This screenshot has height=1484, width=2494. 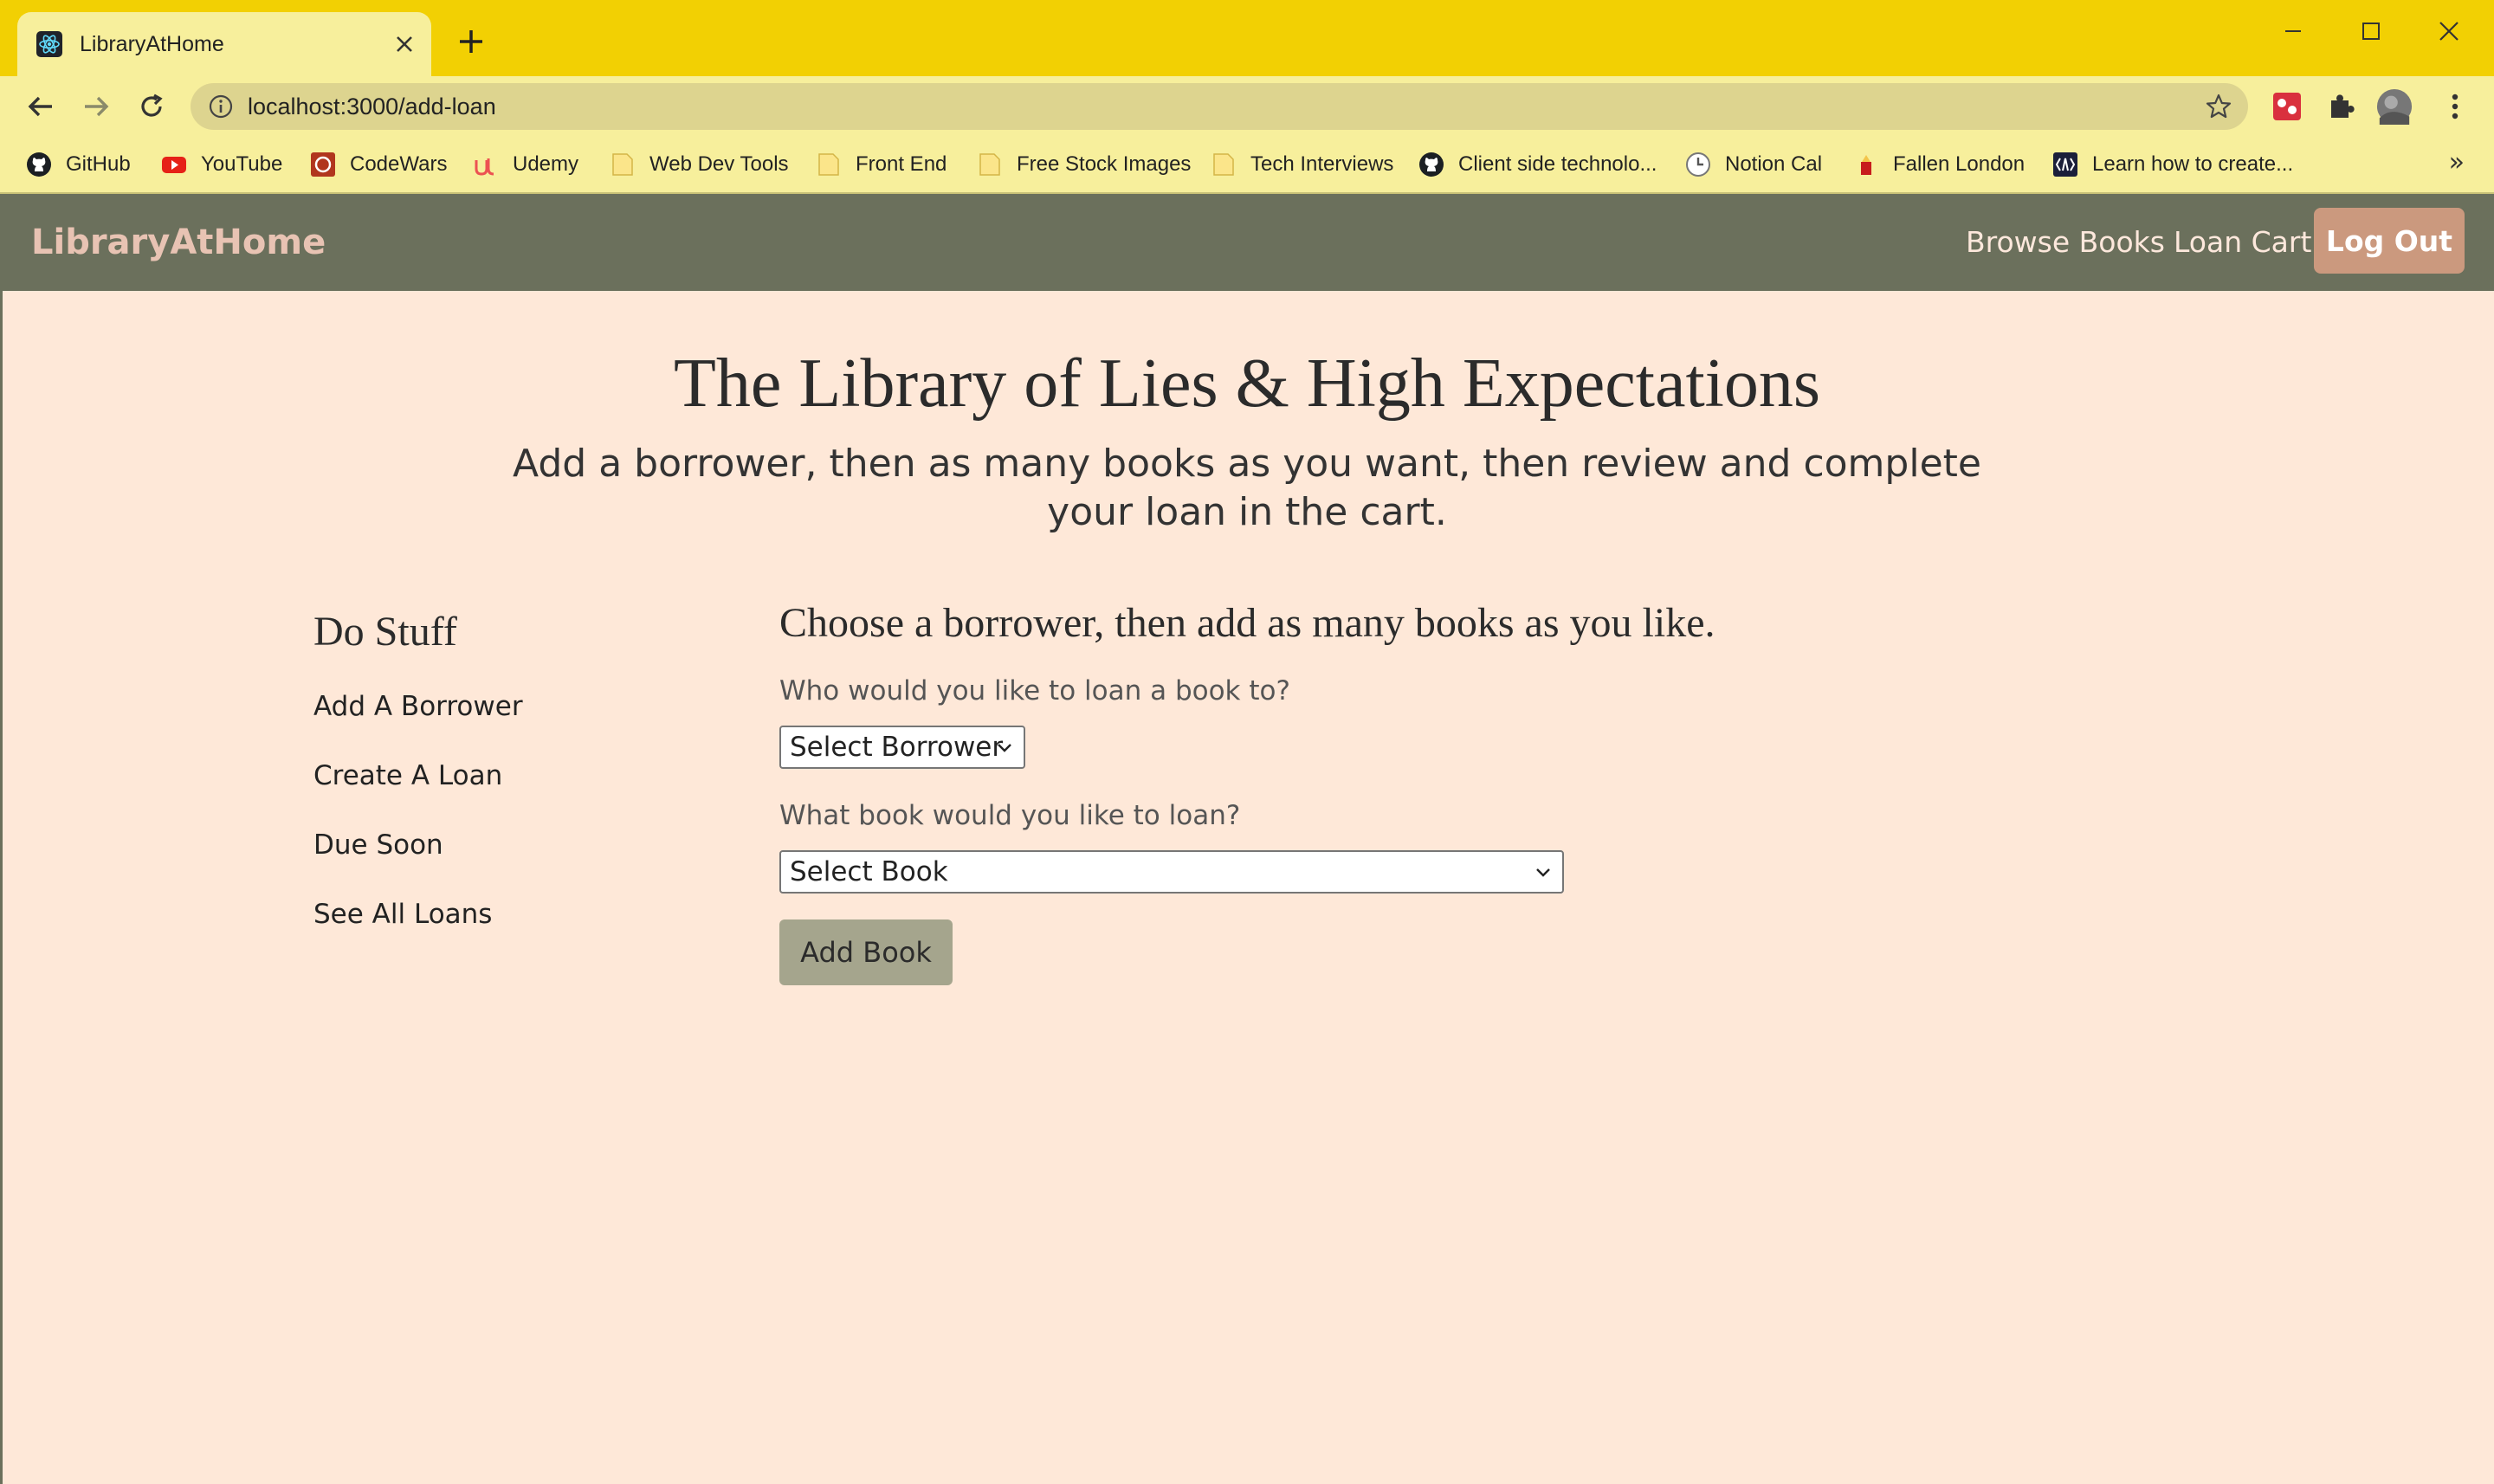 I want to click on more-vertical-icon, so click(x=2455, y=106).